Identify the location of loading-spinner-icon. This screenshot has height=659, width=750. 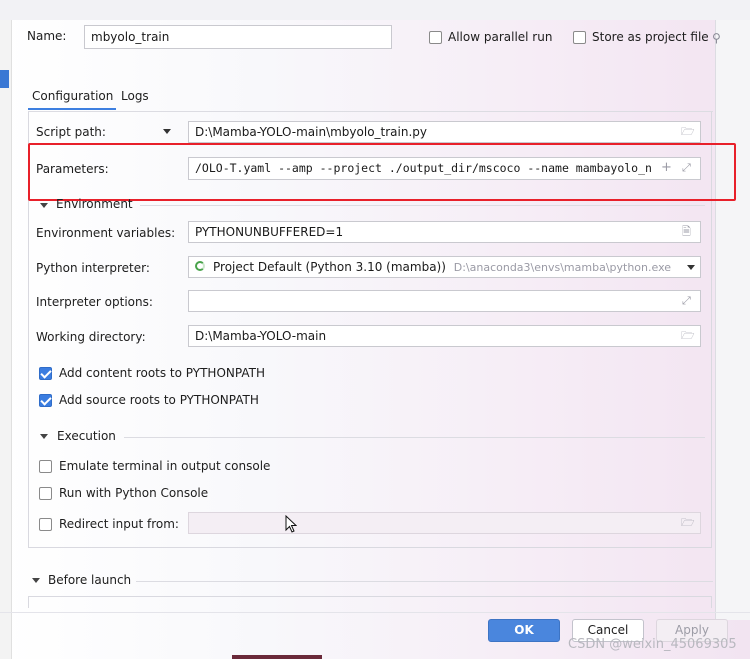
(200, 266).